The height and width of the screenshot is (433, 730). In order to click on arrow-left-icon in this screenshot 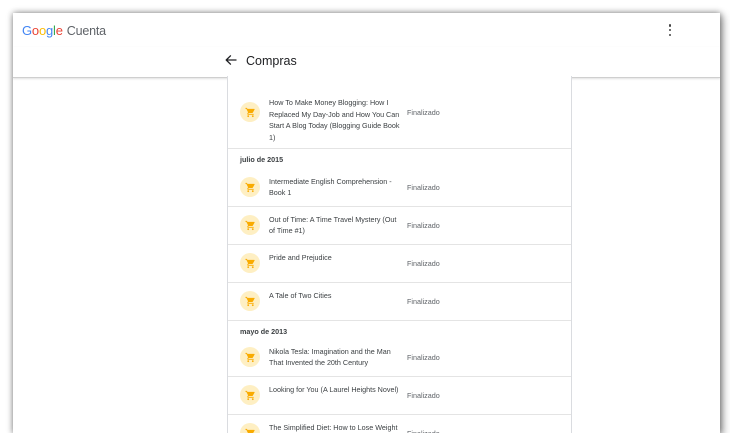, I will do `click(231, 60)`.